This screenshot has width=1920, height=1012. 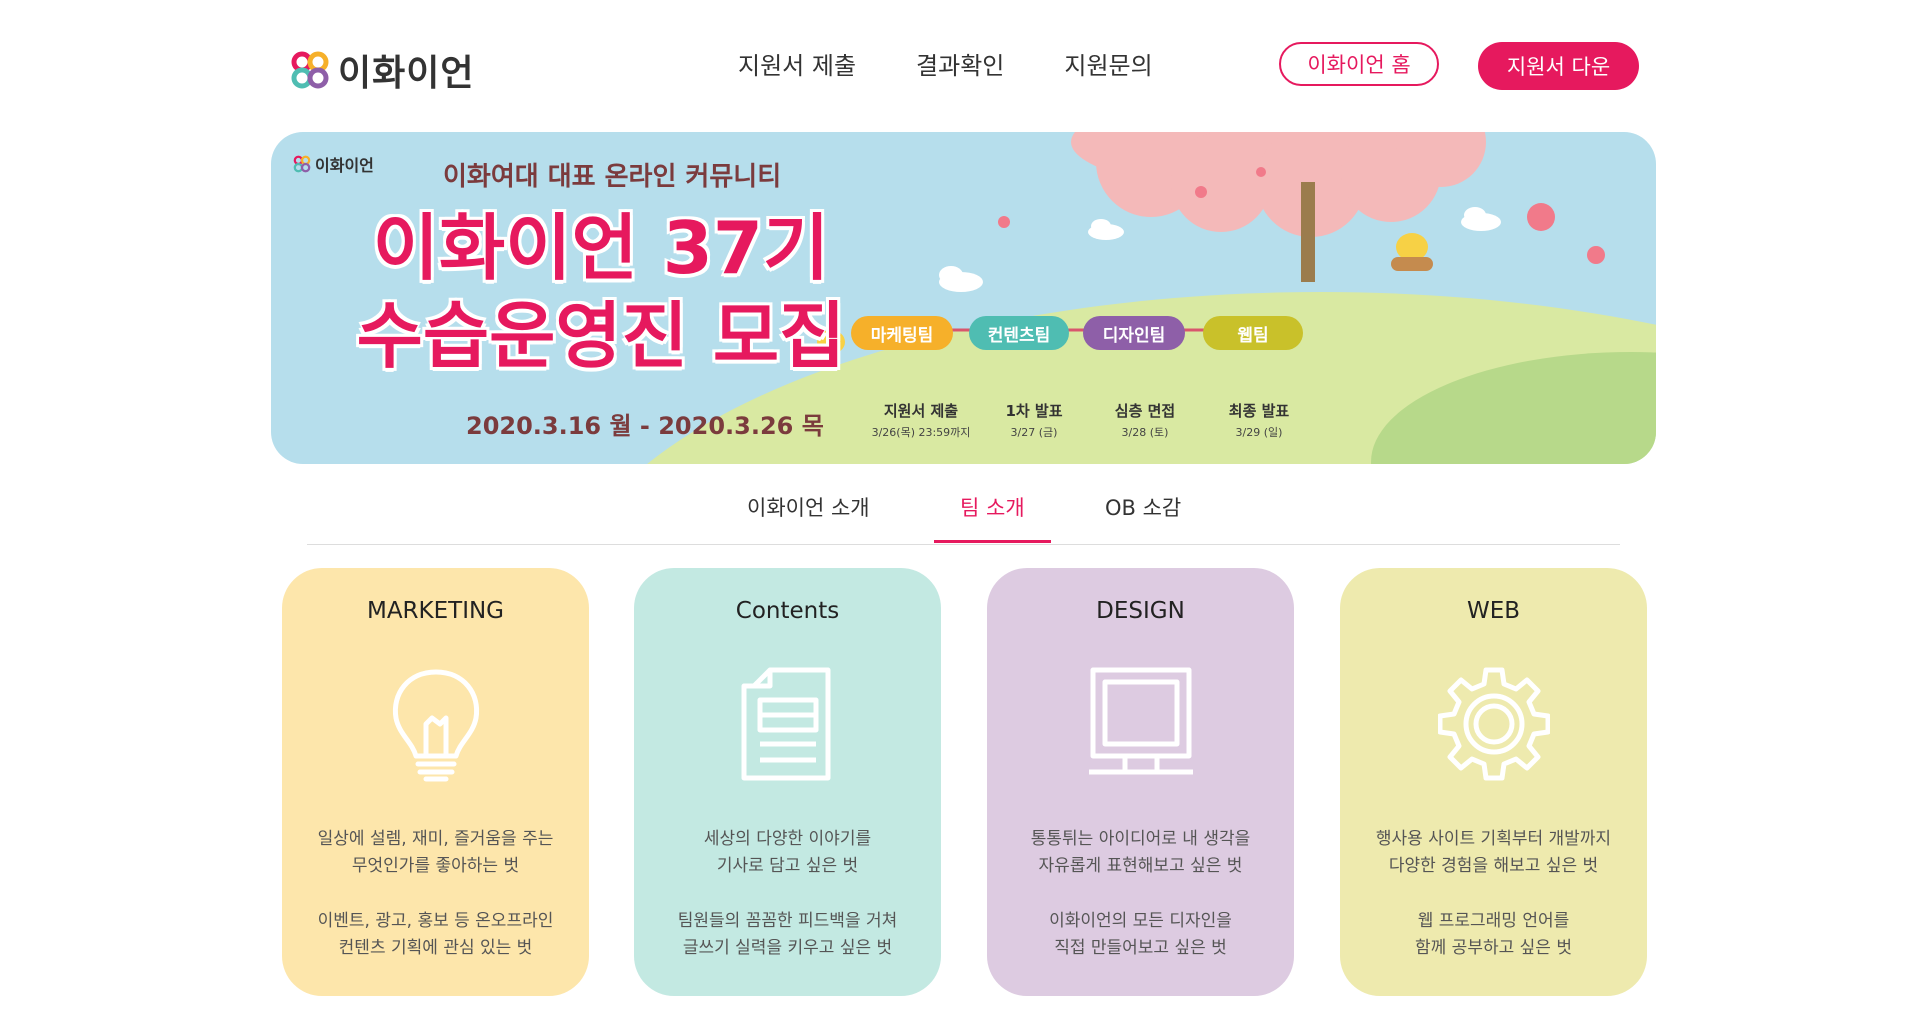 I want to click on card-description-2: 팀원들의 꼼꼼한 피드백을 거쳐 글쓰기 실력을 키우고 싶은 벗, so click(x=787, y=935).